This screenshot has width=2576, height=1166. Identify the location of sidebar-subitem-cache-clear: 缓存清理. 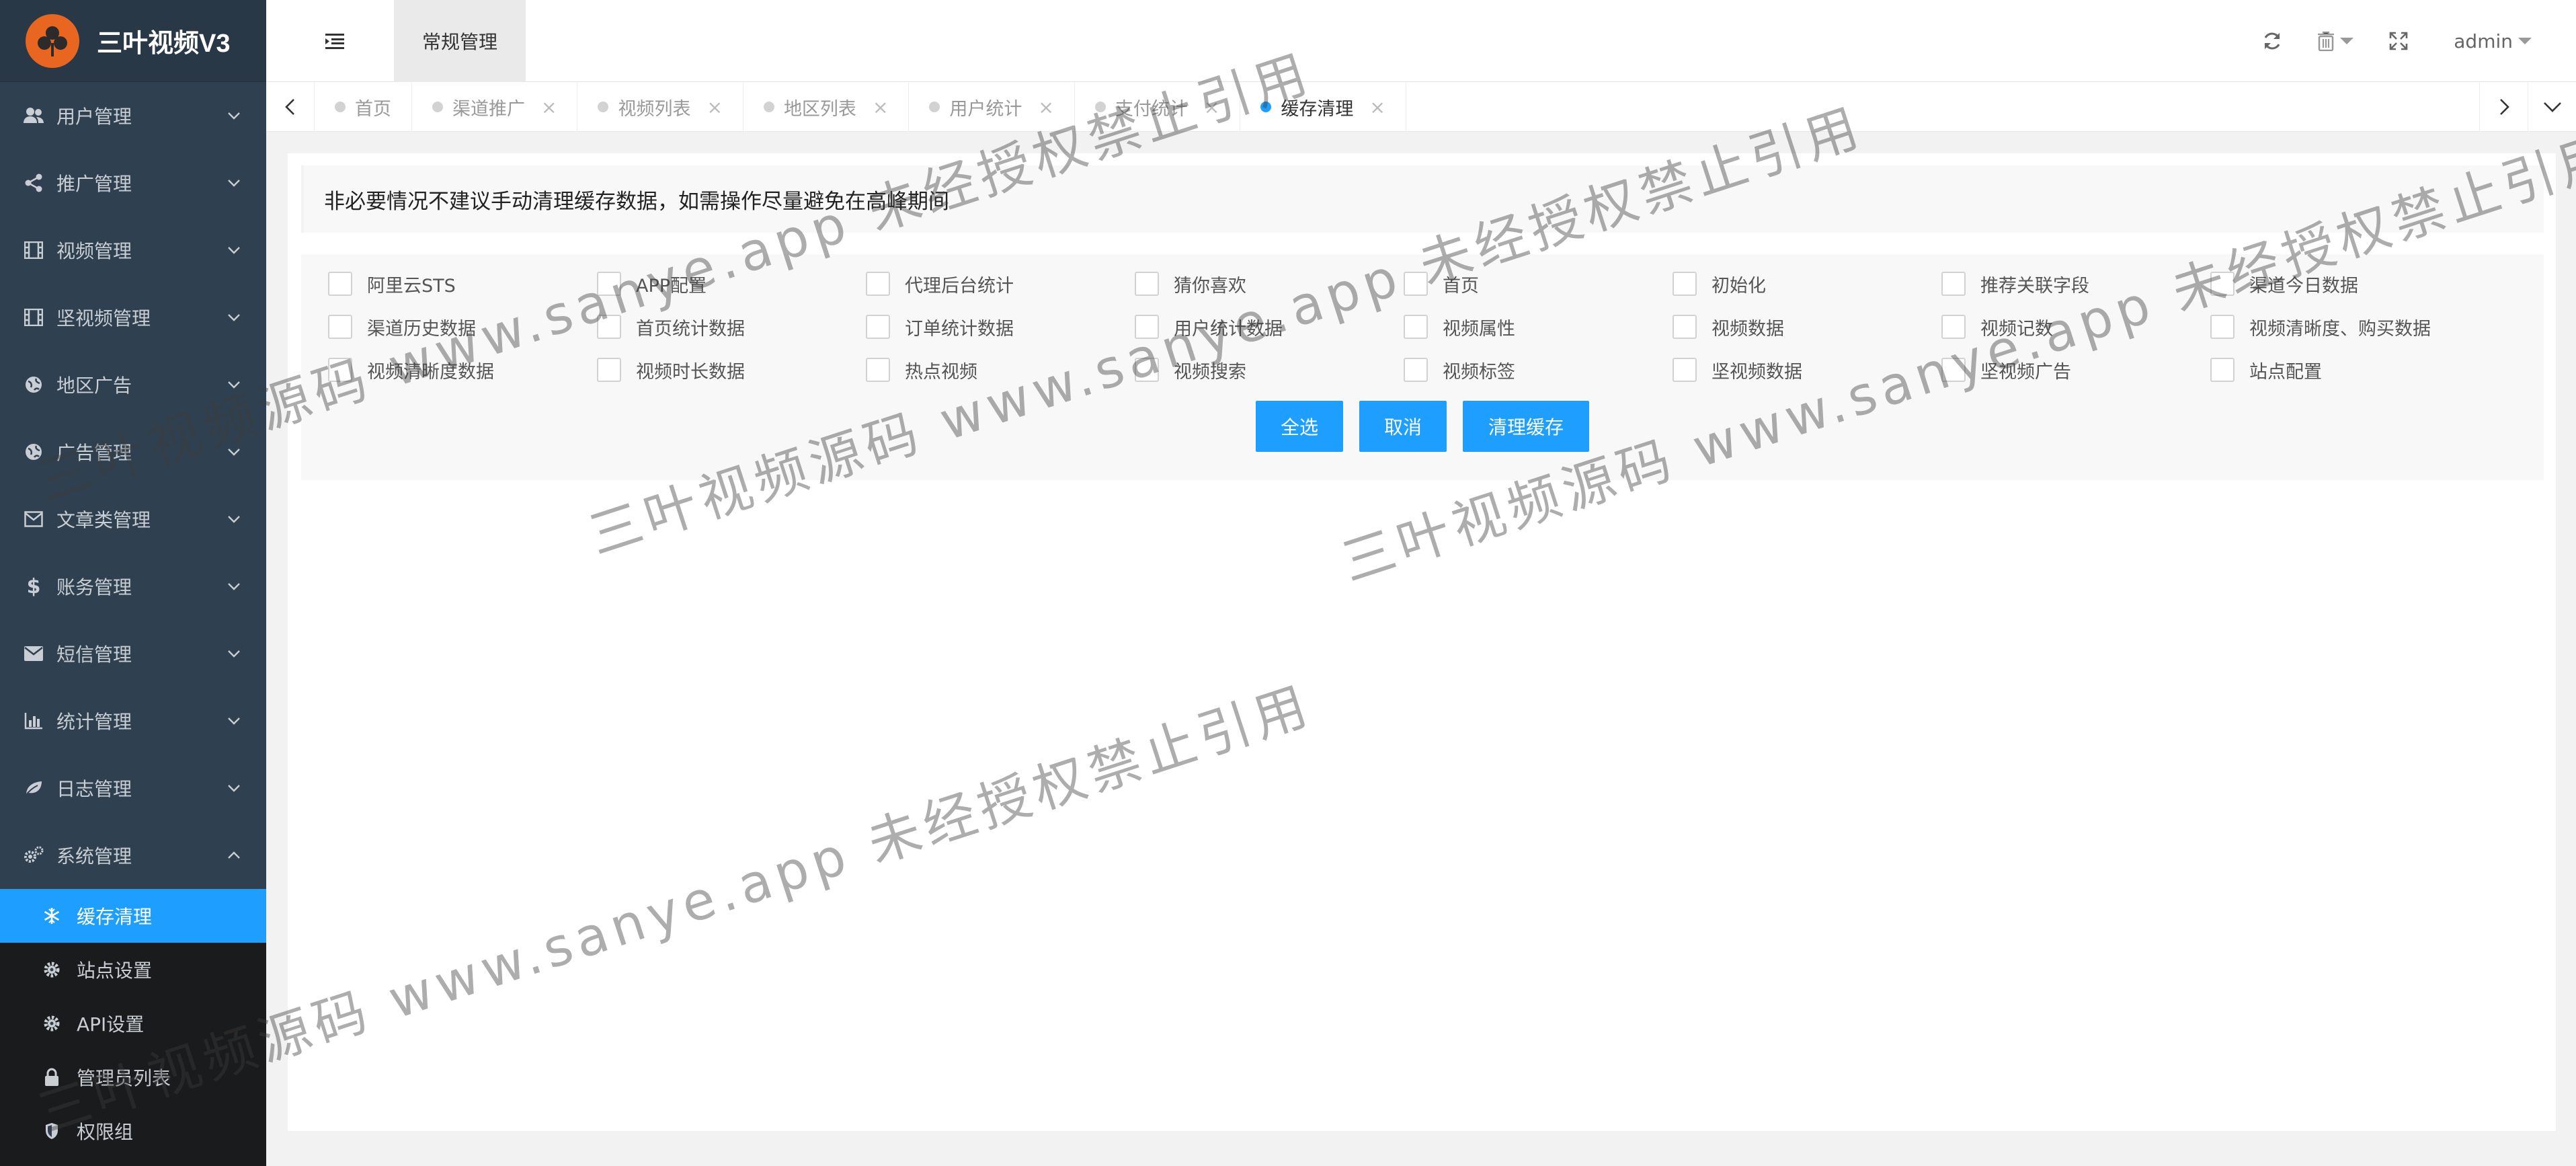
(133, 916).